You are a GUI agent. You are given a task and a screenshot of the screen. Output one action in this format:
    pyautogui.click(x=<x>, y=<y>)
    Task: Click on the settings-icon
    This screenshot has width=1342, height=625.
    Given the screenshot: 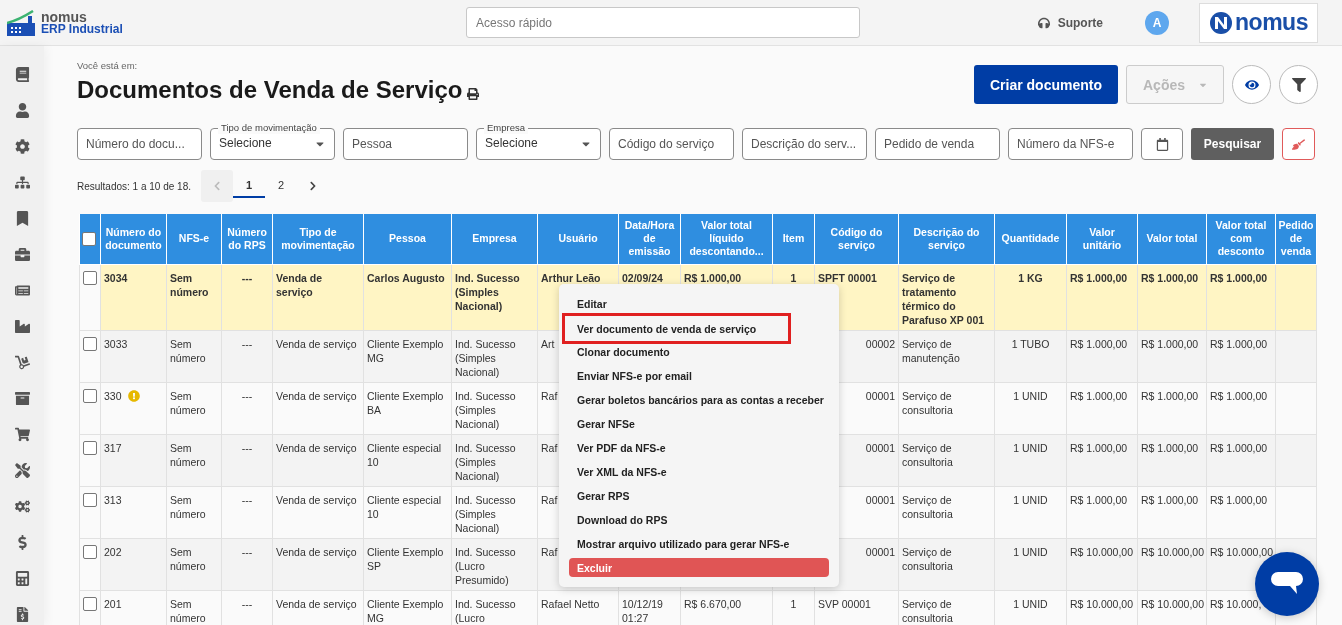 What is the action you would take?
    pyautogui.click(x=22, y=147)
    